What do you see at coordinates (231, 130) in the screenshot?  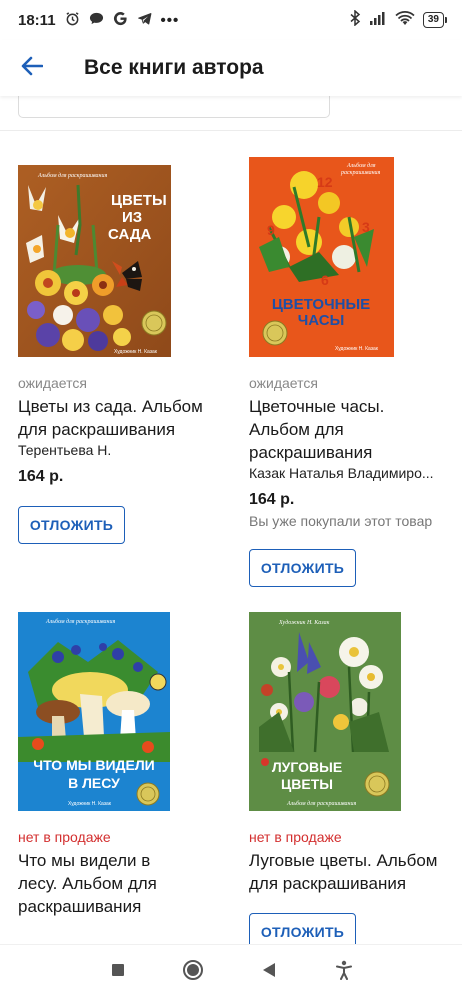 I see `divider` at bounding box center [231, 130].